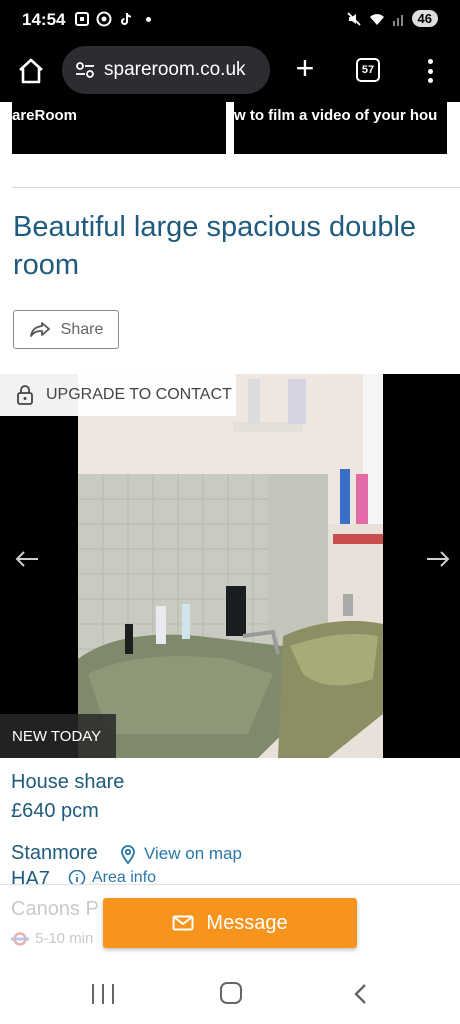 This screenshot has height=1024, width=460. Describe the element at coordinates (305, 68) in the screenshot. I see `new-tab-button: +` at that location.